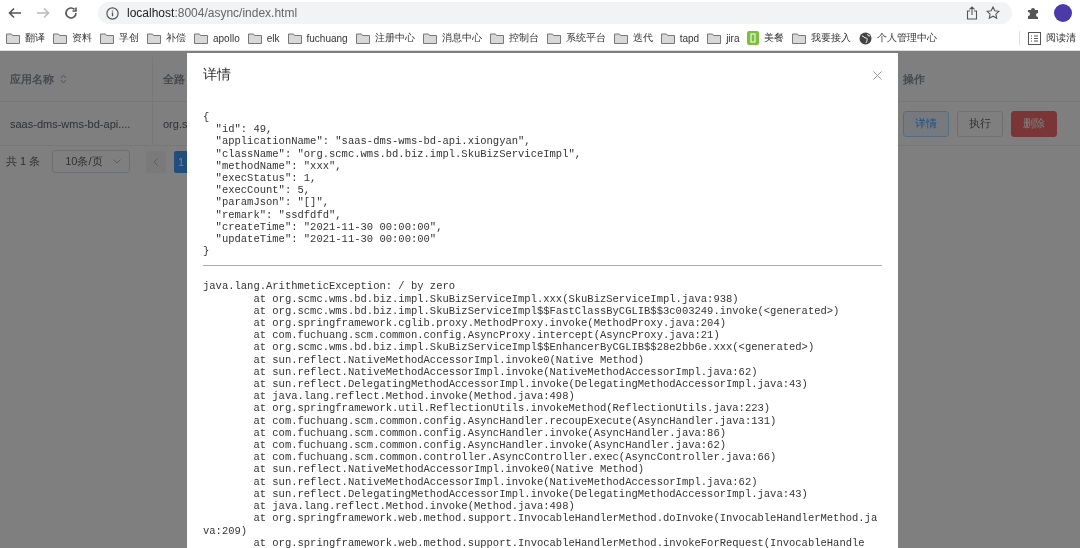 This screenshot has width=1080, height=548. What do you see at coordinates (212, 13) in the screenshot?
I see `url-text: localhost:8004/async/index.html` at bounding box center [212, 13].